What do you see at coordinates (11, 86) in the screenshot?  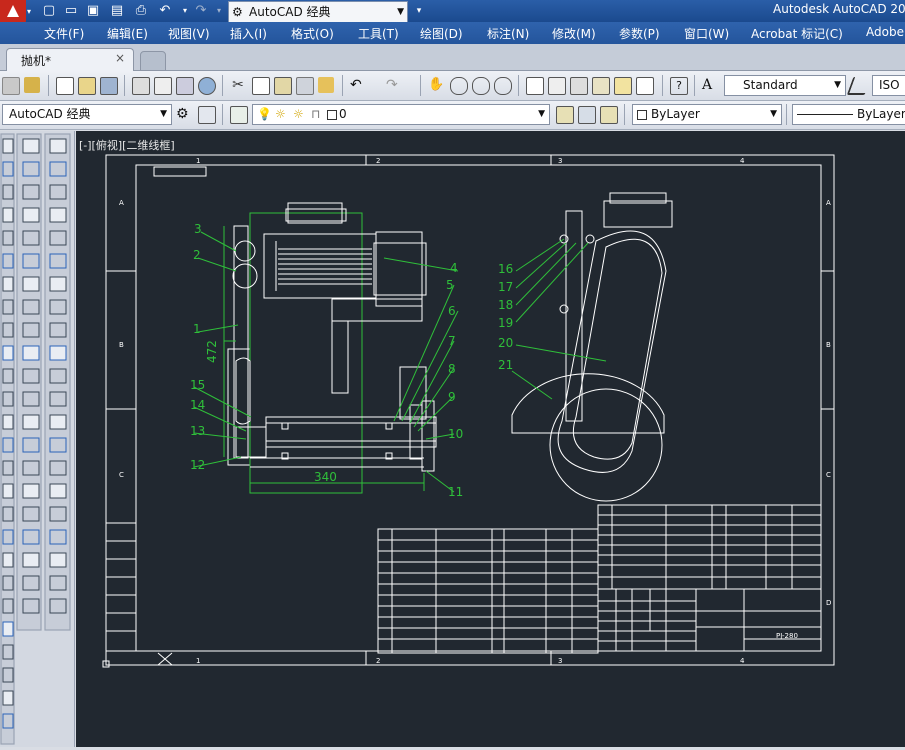 I see `pdf-icon` at bounding box center [11, 86].